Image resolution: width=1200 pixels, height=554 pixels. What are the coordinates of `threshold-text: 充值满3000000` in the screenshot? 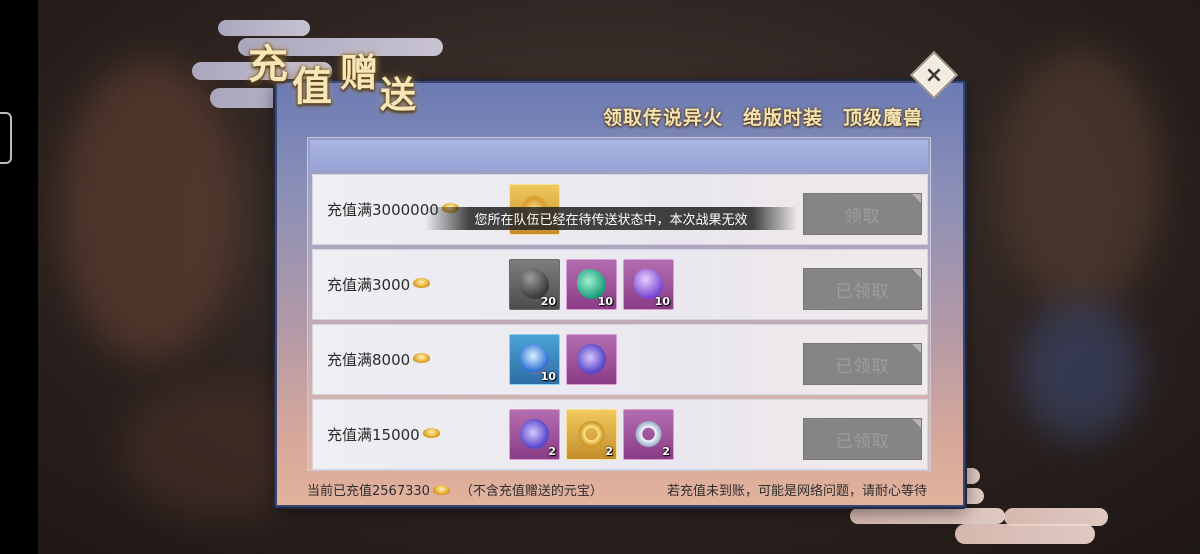 It's located at (383, 210).